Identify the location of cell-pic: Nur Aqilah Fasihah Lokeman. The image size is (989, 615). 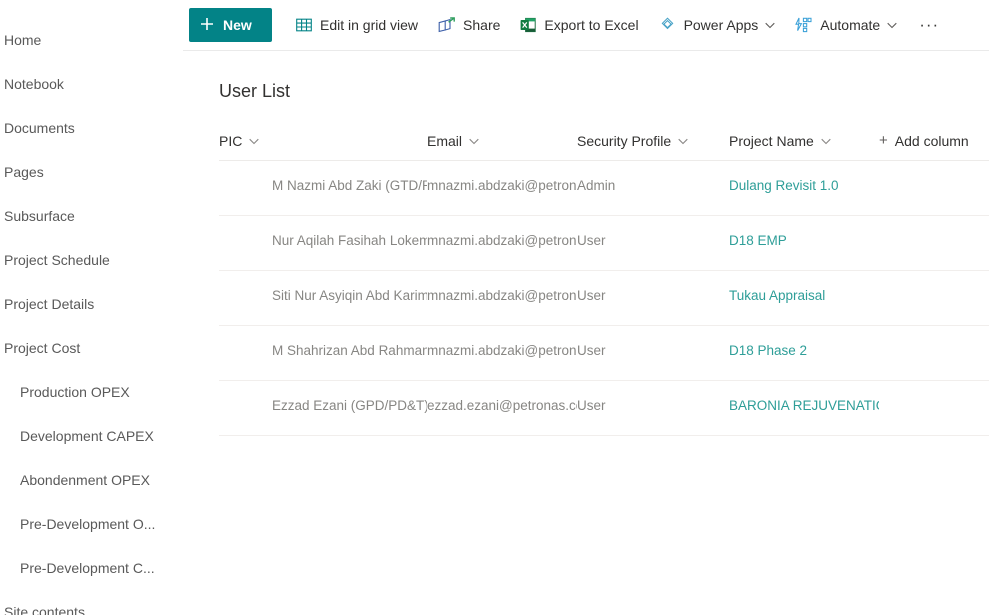
(349, 240).